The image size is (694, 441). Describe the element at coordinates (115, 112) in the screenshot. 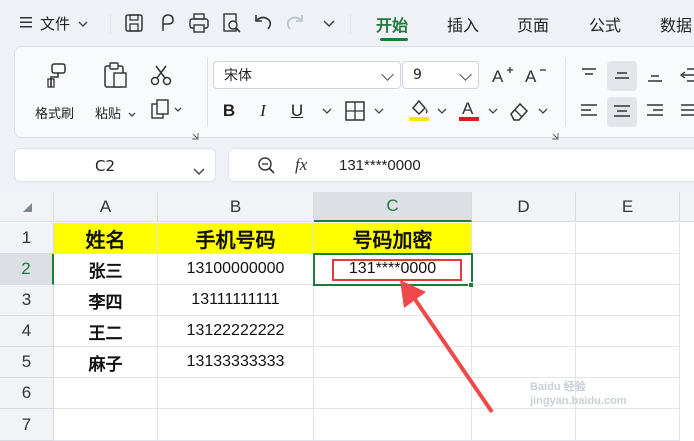

I see `paste-label: 粘贴` at that location.